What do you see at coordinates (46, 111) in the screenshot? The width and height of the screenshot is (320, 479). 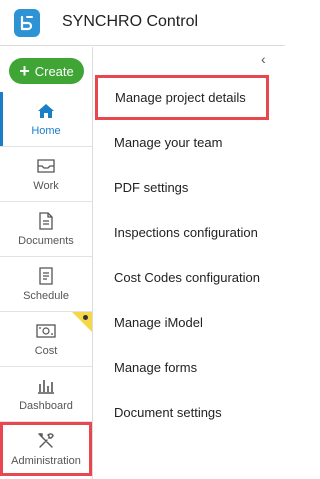 I see `home-icon` at bounding box center [46, 111].